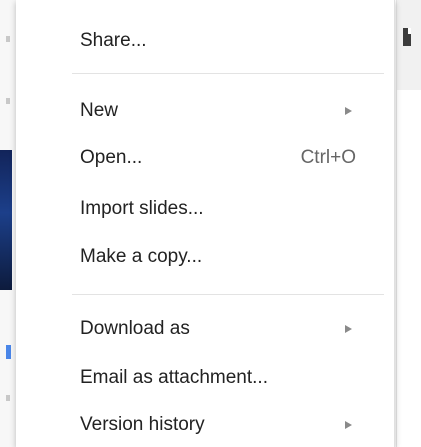  Describe the element at coordinates (205, 158) in the screenshot. I see `menu-item-open: Open... Ctrl+O` at that location.